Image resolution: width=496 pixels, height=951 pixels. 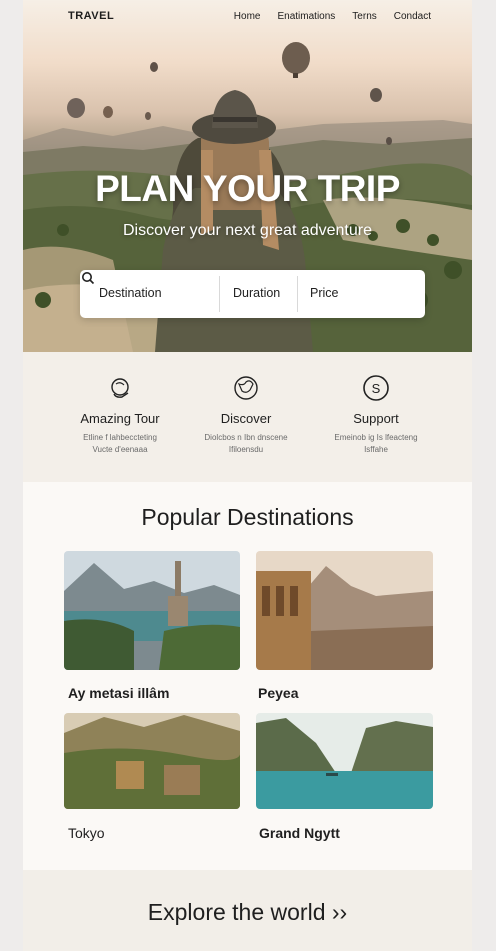 I want to click on logo: TRAVEL, so click(x=91, y=16).